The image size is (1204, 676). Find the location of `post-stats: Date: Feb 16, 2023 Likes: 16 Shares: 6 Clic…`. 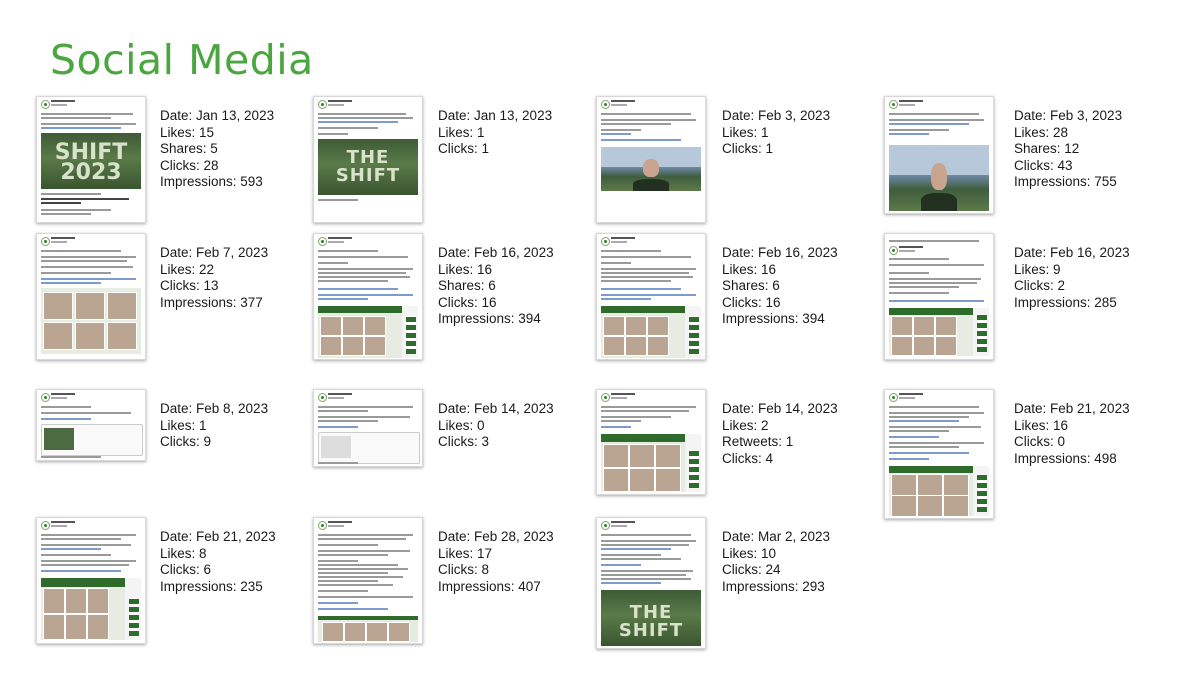

post-stats: Date: Feb 16, 2023 Likes: 16 Shares: 6 Clic… is located at coordinates (784, 286).